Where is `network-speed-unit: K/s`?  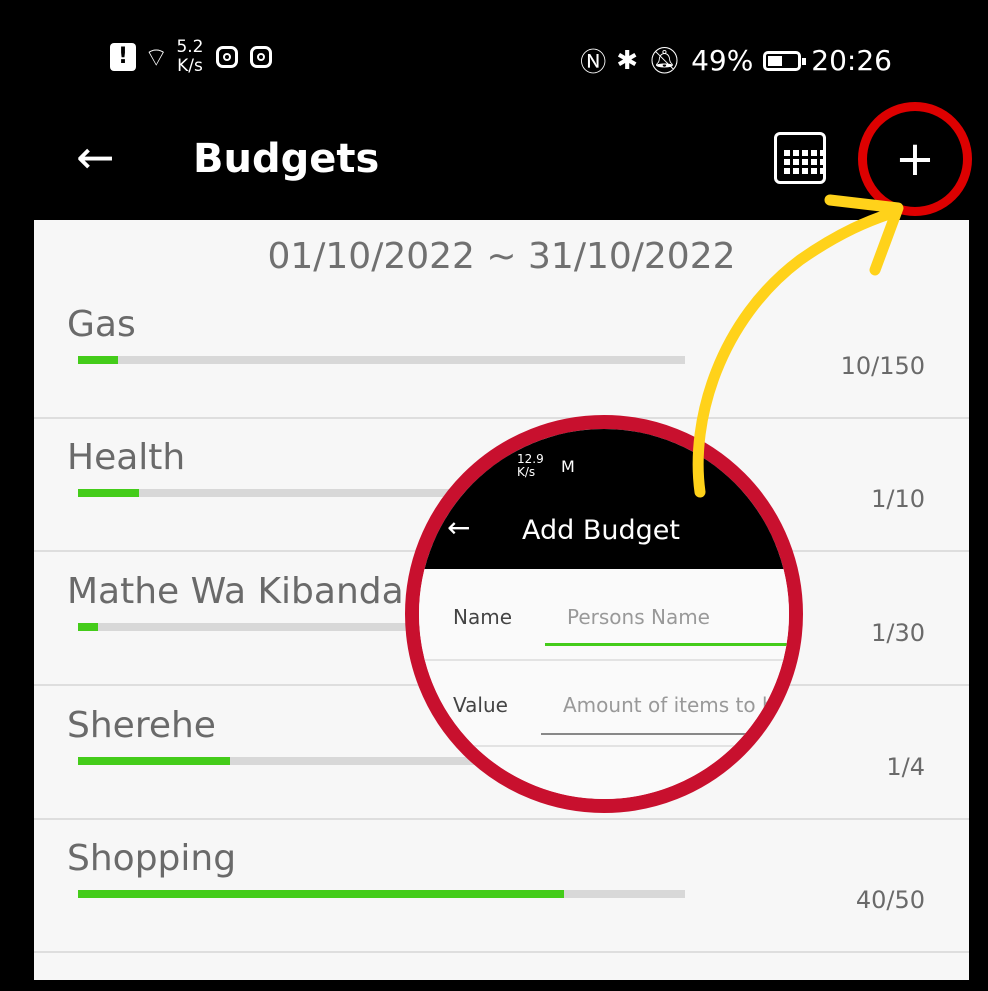
network-speed-unit: K/s is located at coordinates (190, 66).